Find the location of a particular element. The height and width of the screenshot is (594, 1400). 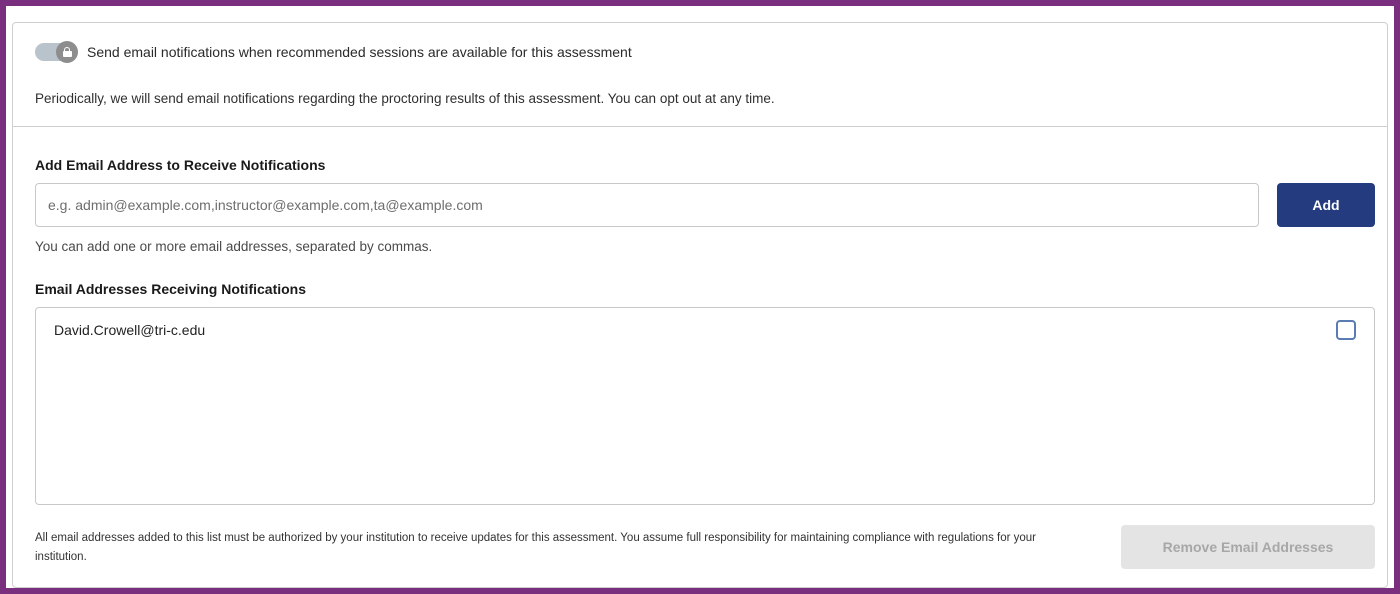

add-button: Add is located at coordinates (1326, 205).